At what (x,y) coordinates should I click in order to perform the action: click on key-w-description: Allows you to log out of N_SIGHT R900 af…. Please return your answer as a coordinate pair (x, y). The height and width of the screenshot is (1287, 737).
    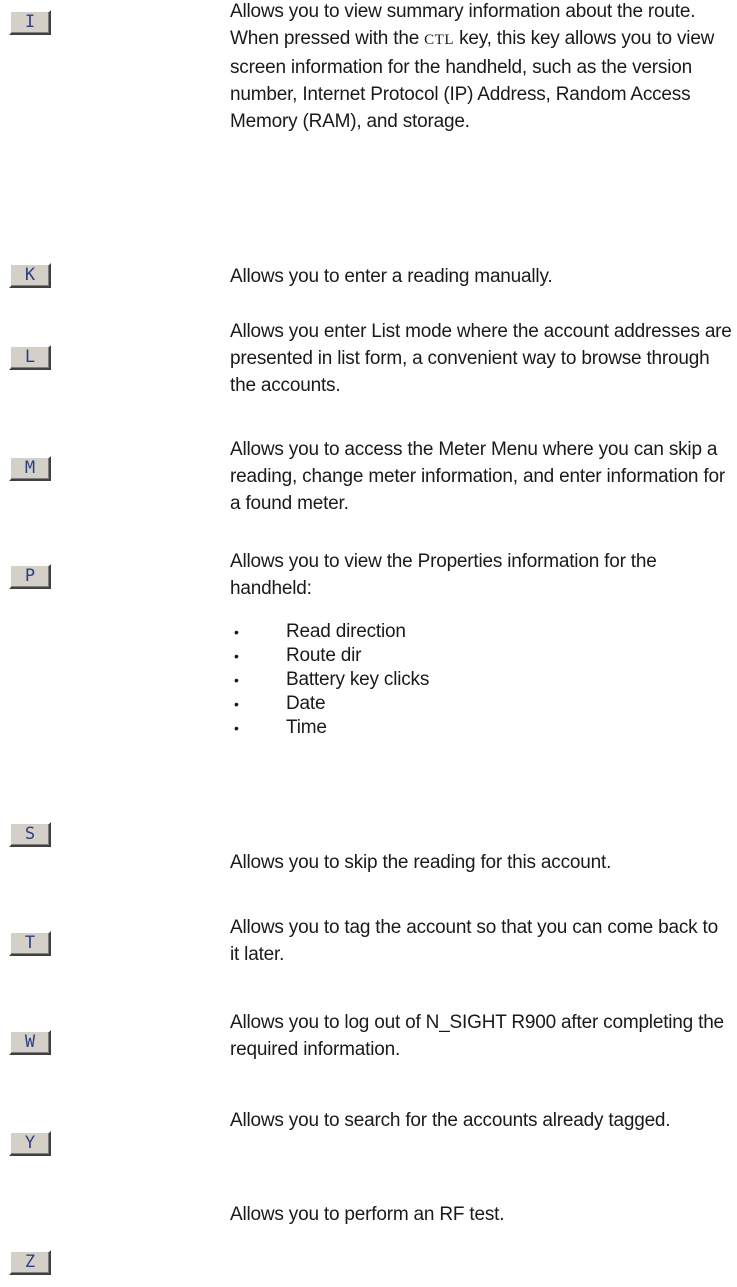
    Looking at the image, I should click on (477, 1036).